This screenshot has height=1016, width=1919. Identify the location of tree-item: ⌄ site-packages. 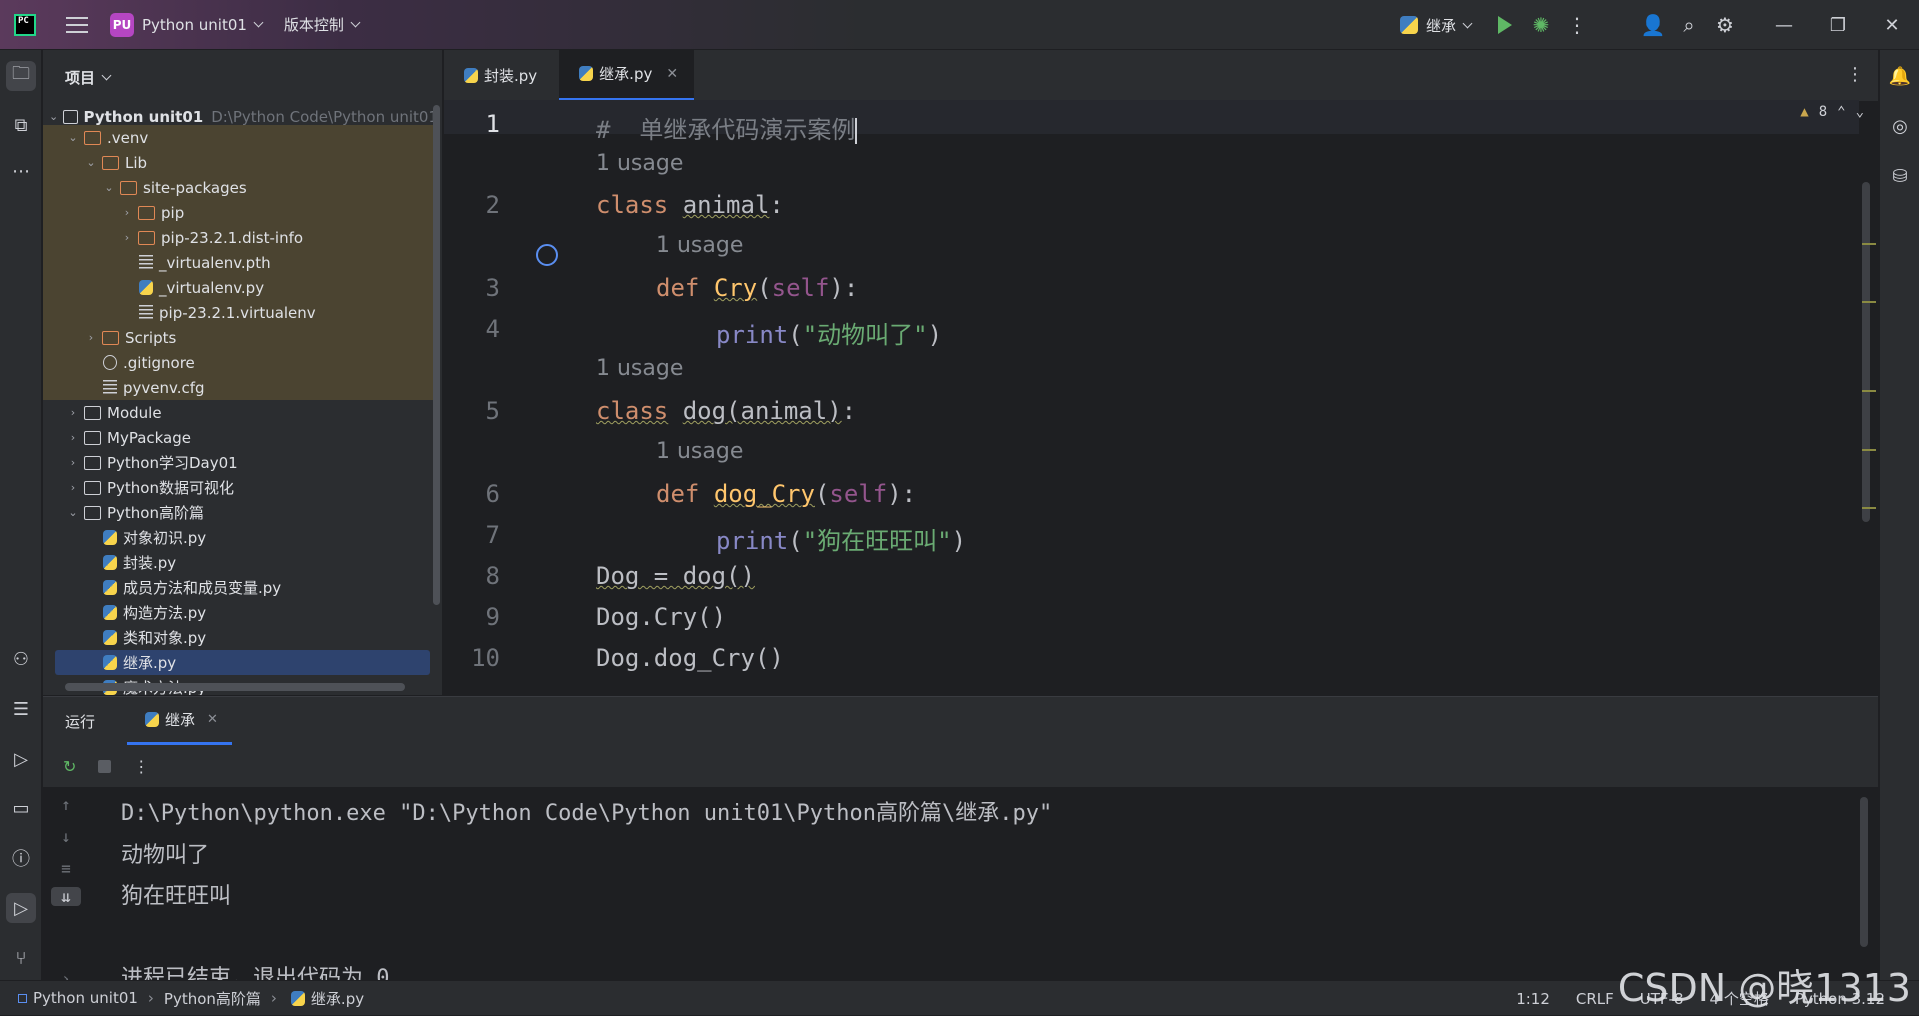
(240, 187).